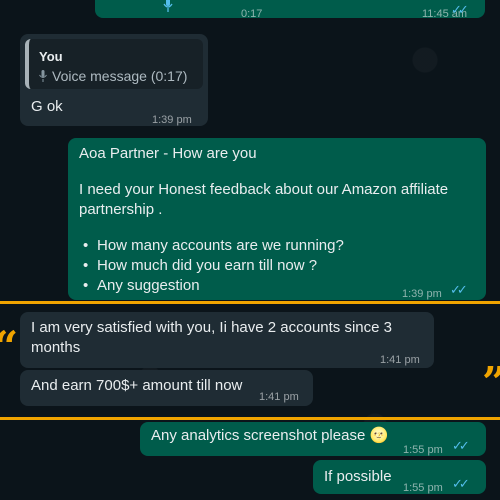  I want to click on quote-author: You, so click(51, 56).